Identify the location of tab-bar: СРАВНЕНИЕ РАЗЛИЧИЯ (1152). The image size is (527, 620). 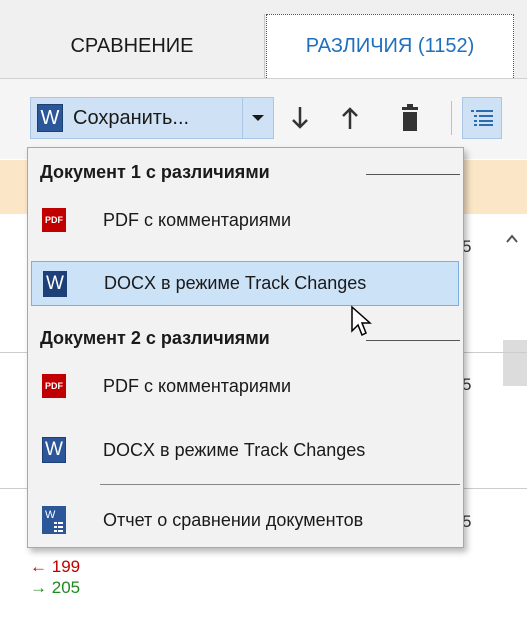
(263, 39).